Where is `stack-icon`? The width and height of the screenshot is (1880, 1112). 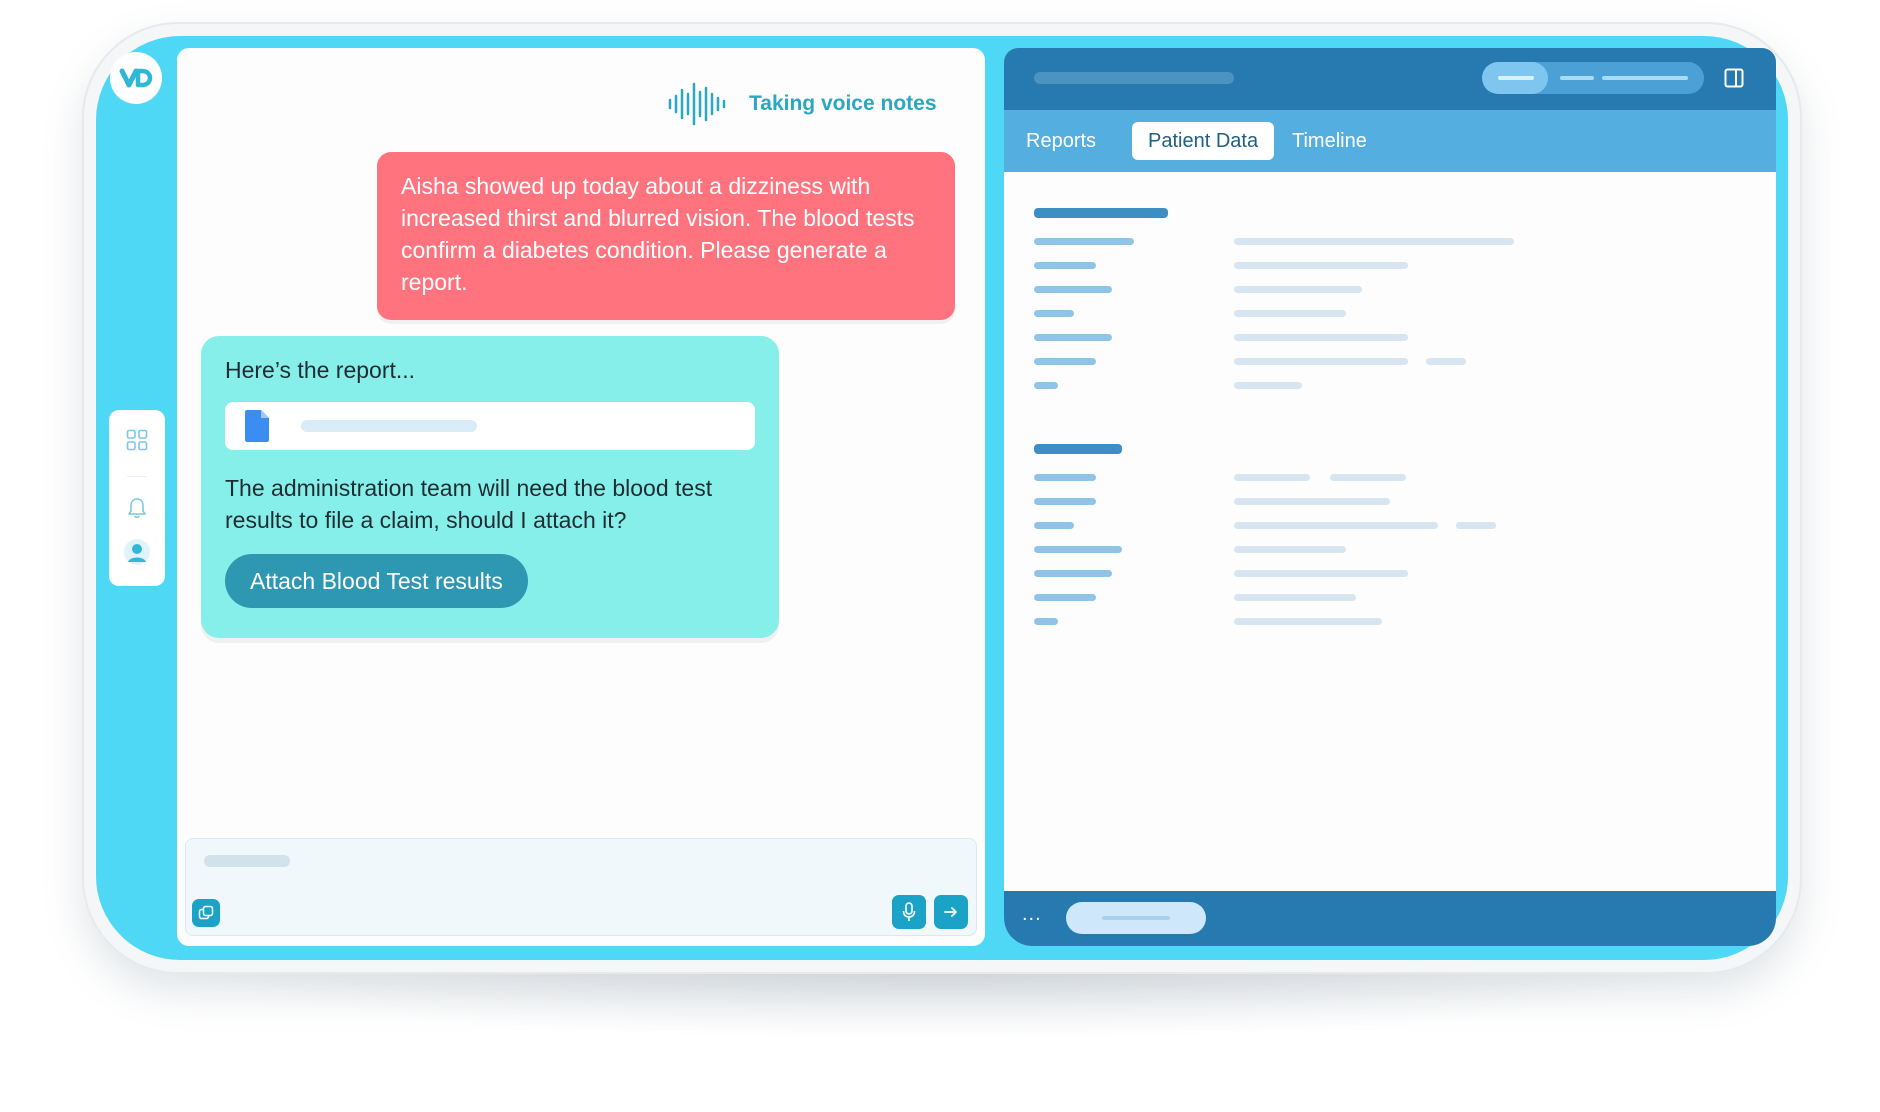
stack-icon is located at coordinates (206, 913).